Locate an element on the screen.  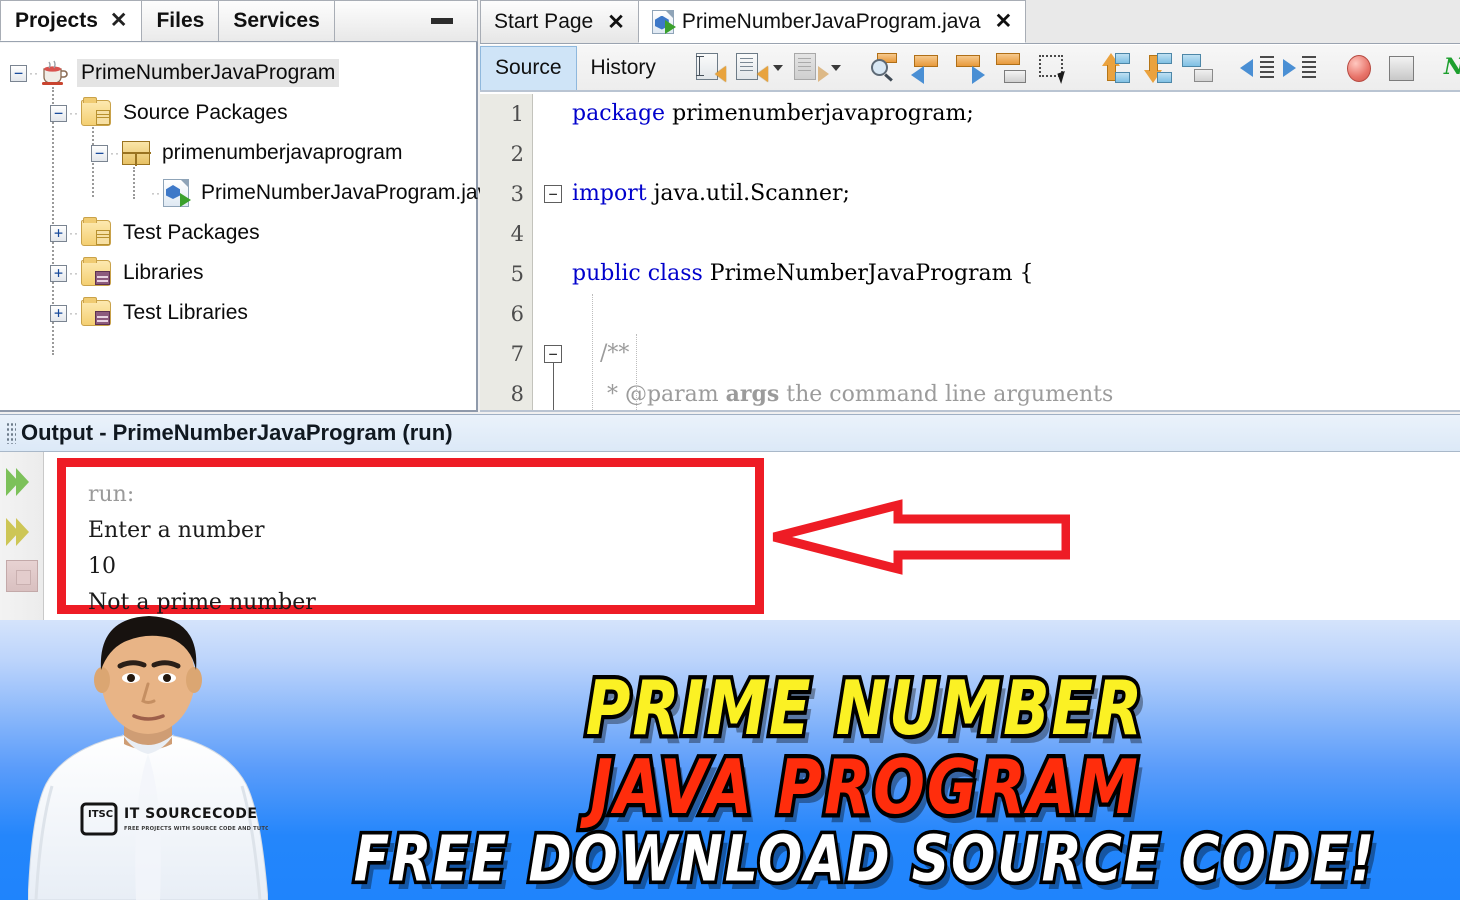
rerun-alt-icon is located at coordinates (22, 532).